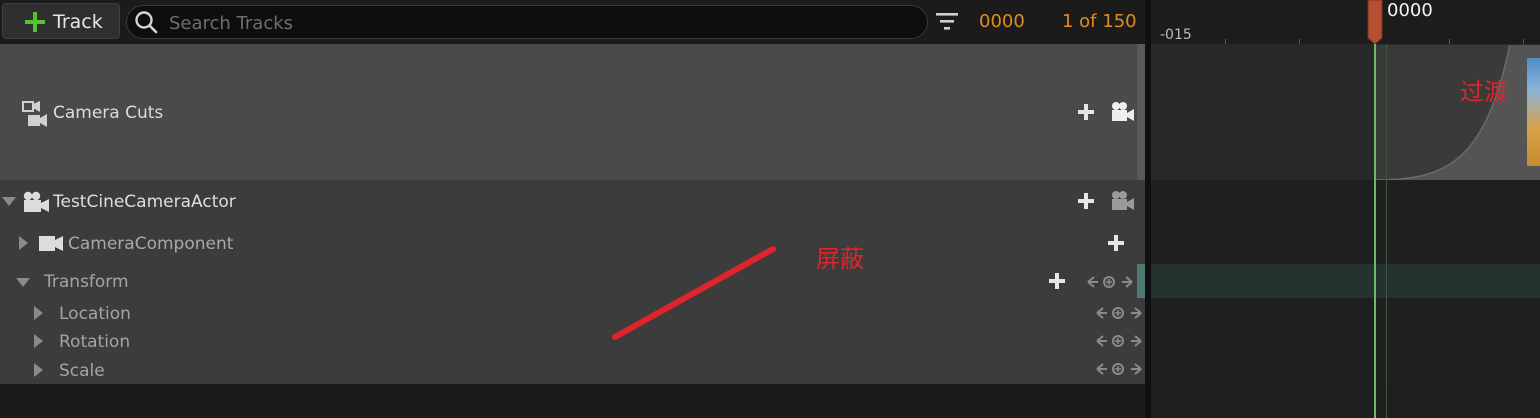  What do you see at coordinates (146, 22) in the screenshot?
I see `search-icon` at bounding box center [146, 22].